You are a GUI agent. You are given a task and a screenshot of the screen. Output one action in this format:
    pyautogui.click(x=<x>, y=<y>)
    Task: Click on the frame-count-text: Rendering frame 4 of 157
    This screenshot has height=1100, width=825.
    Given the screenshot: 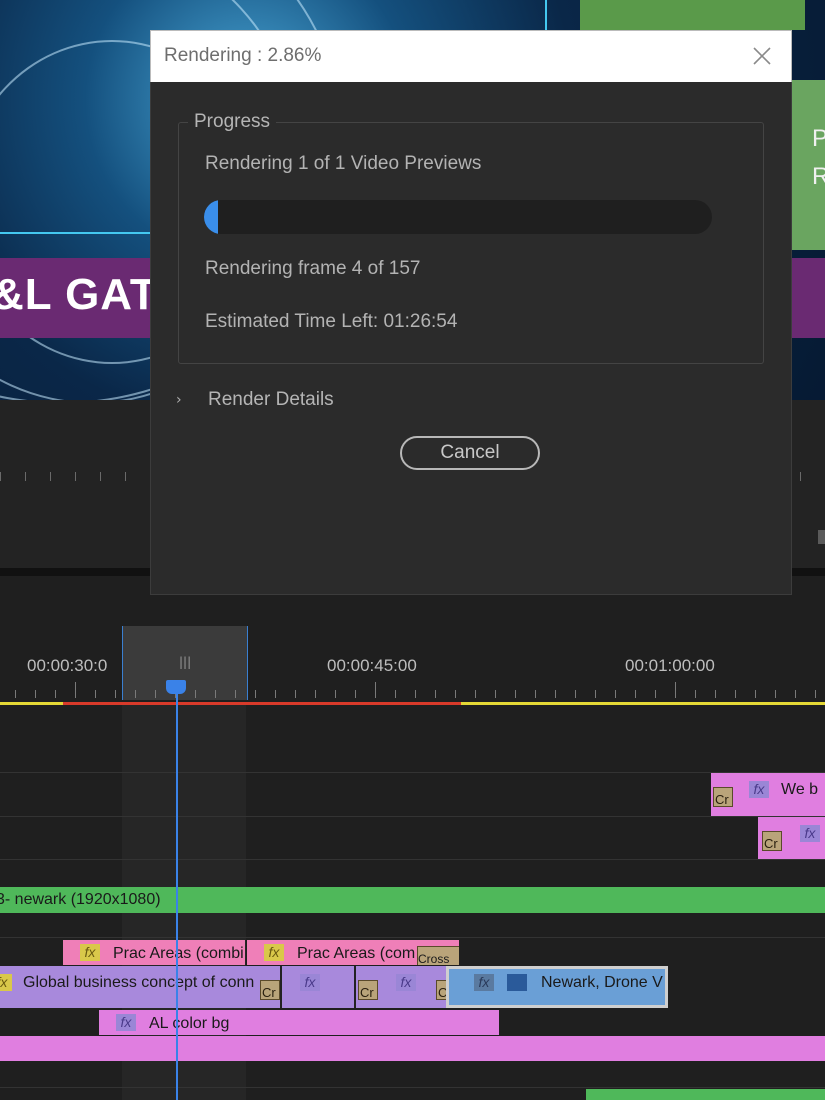 What is the action you would take?
    pyautogui.click(x=313, y=268)
    